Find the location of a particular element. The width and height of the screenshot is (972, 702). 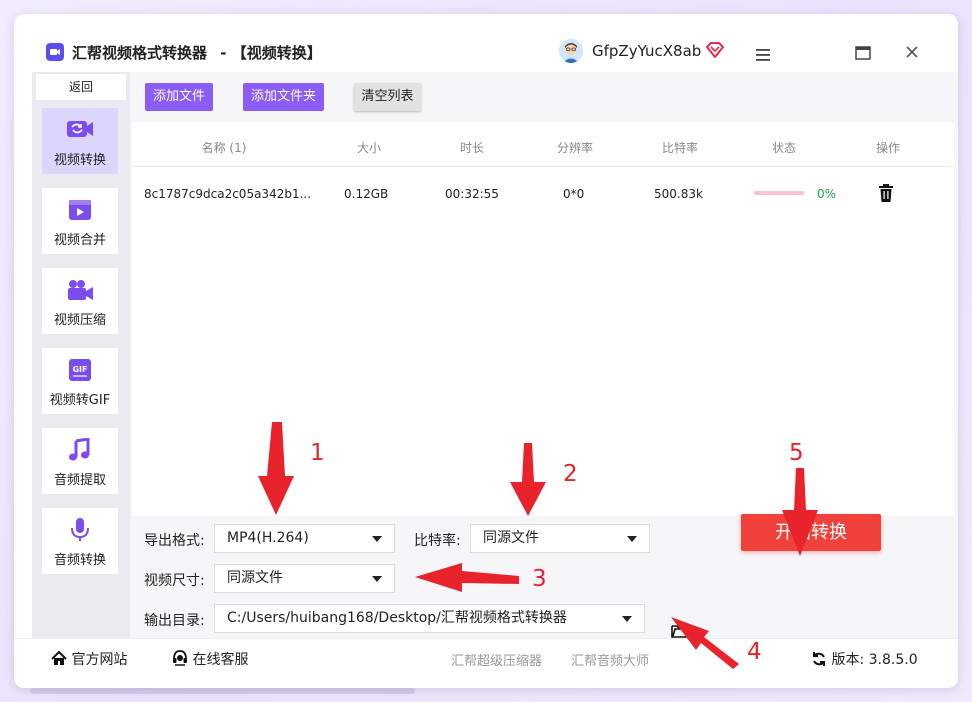

music-note-icon is located at coordinates (80, 449).